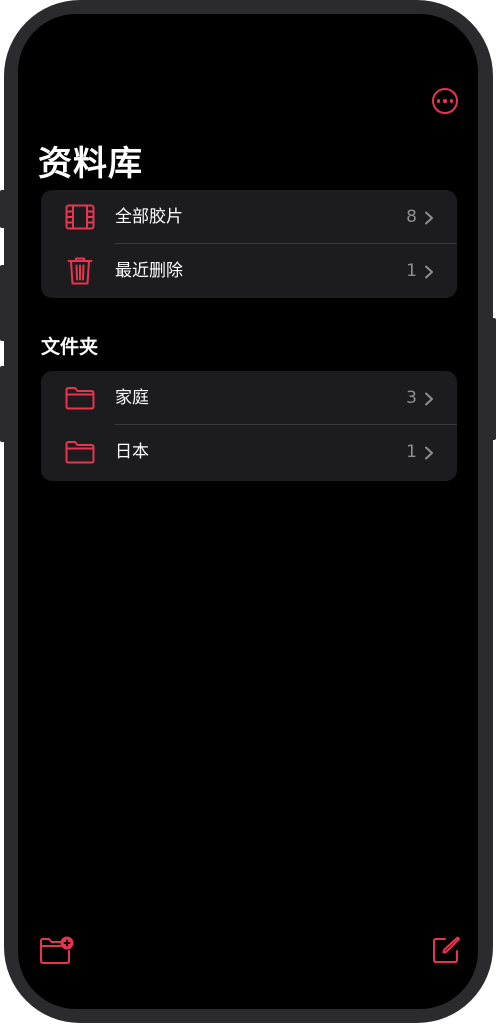  Describe the element at coordinates (3, 209) in the screenshot. I see `side-button-silent` at that location.